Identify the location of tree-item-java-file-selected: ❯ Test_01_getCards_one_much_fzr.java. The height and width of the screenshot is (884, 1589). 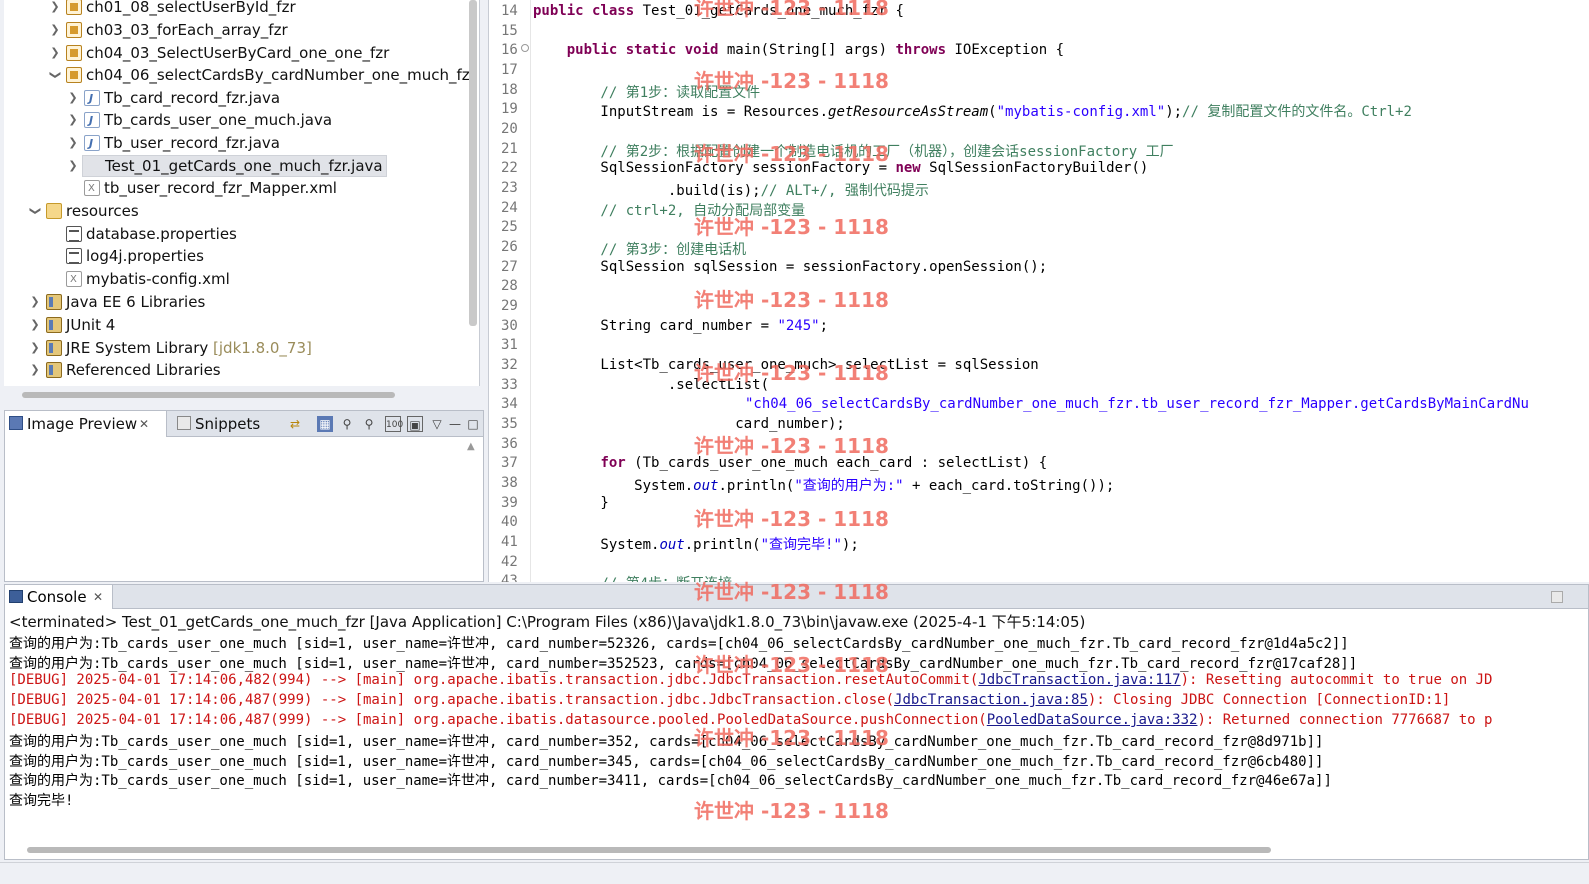
(266, 166).